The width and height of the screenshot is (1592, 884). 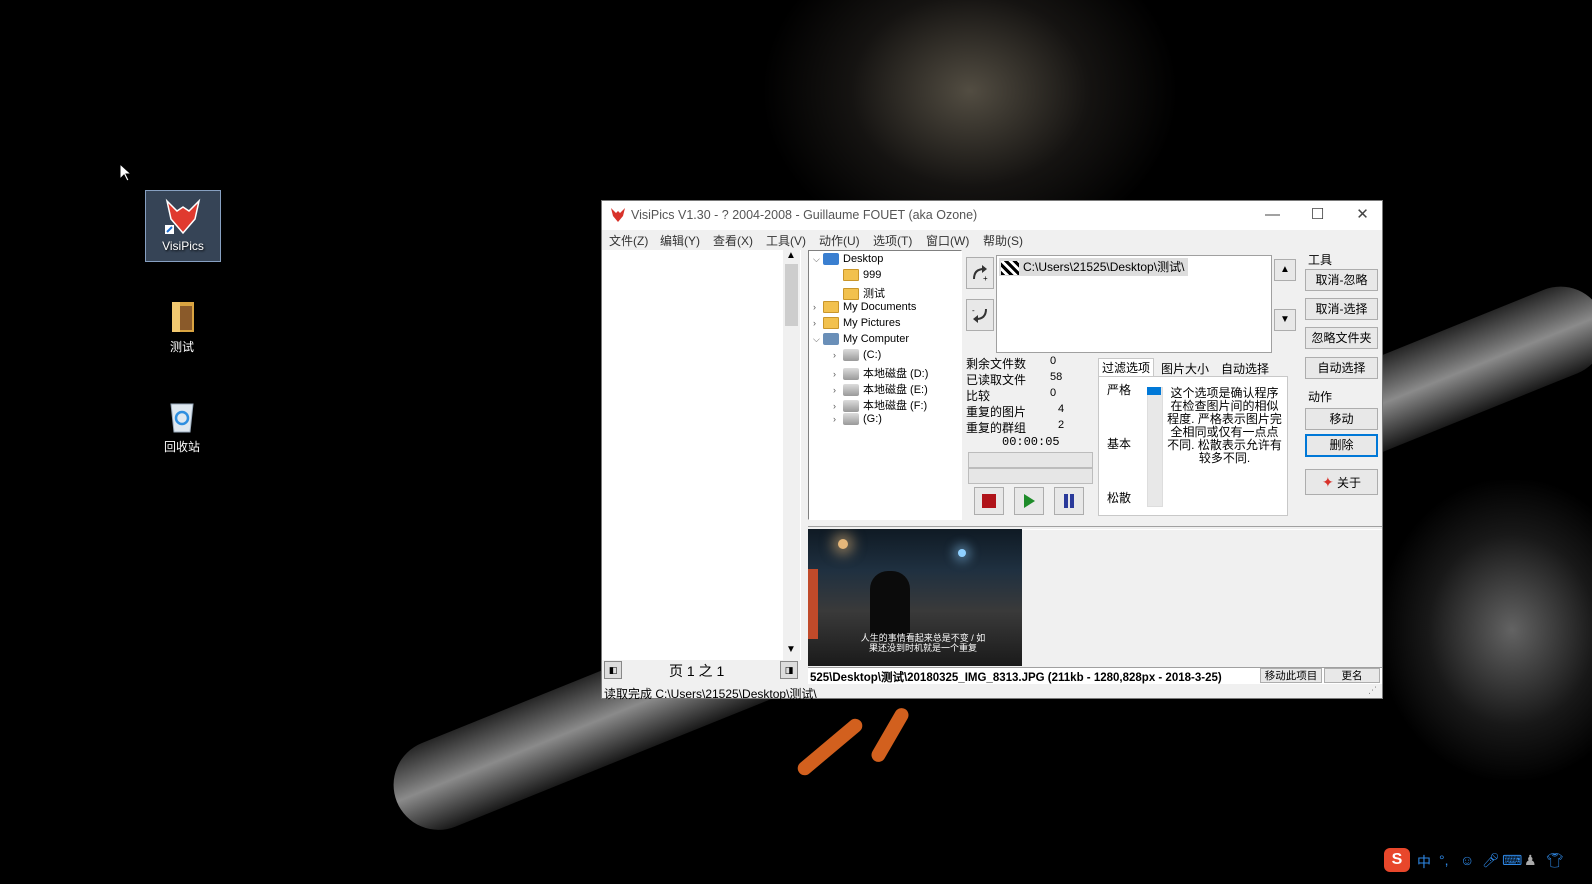 What do you see at coordinates (1372, 690) in the screenshot?
I see `resize-grip-icon: ⋰` at bounding box center [1372, 690].